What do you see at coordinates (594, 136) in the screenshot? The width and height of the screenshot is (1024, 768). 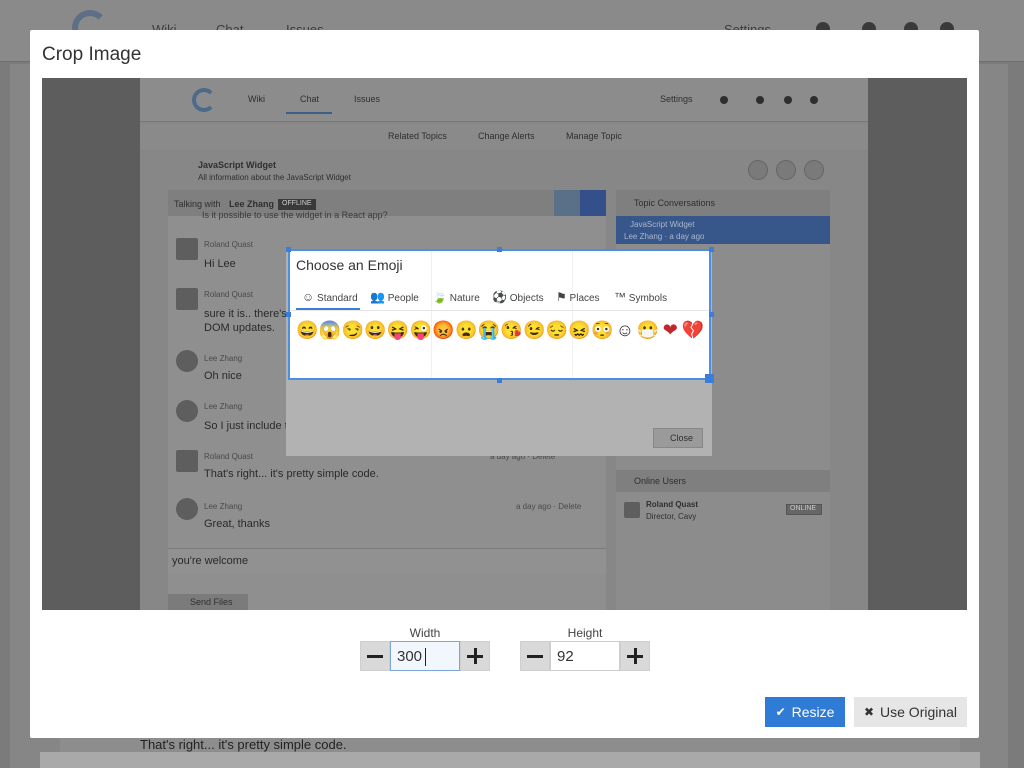 I see `preview-manage-topic: Manage Topic` at bounding box center [594, 136].